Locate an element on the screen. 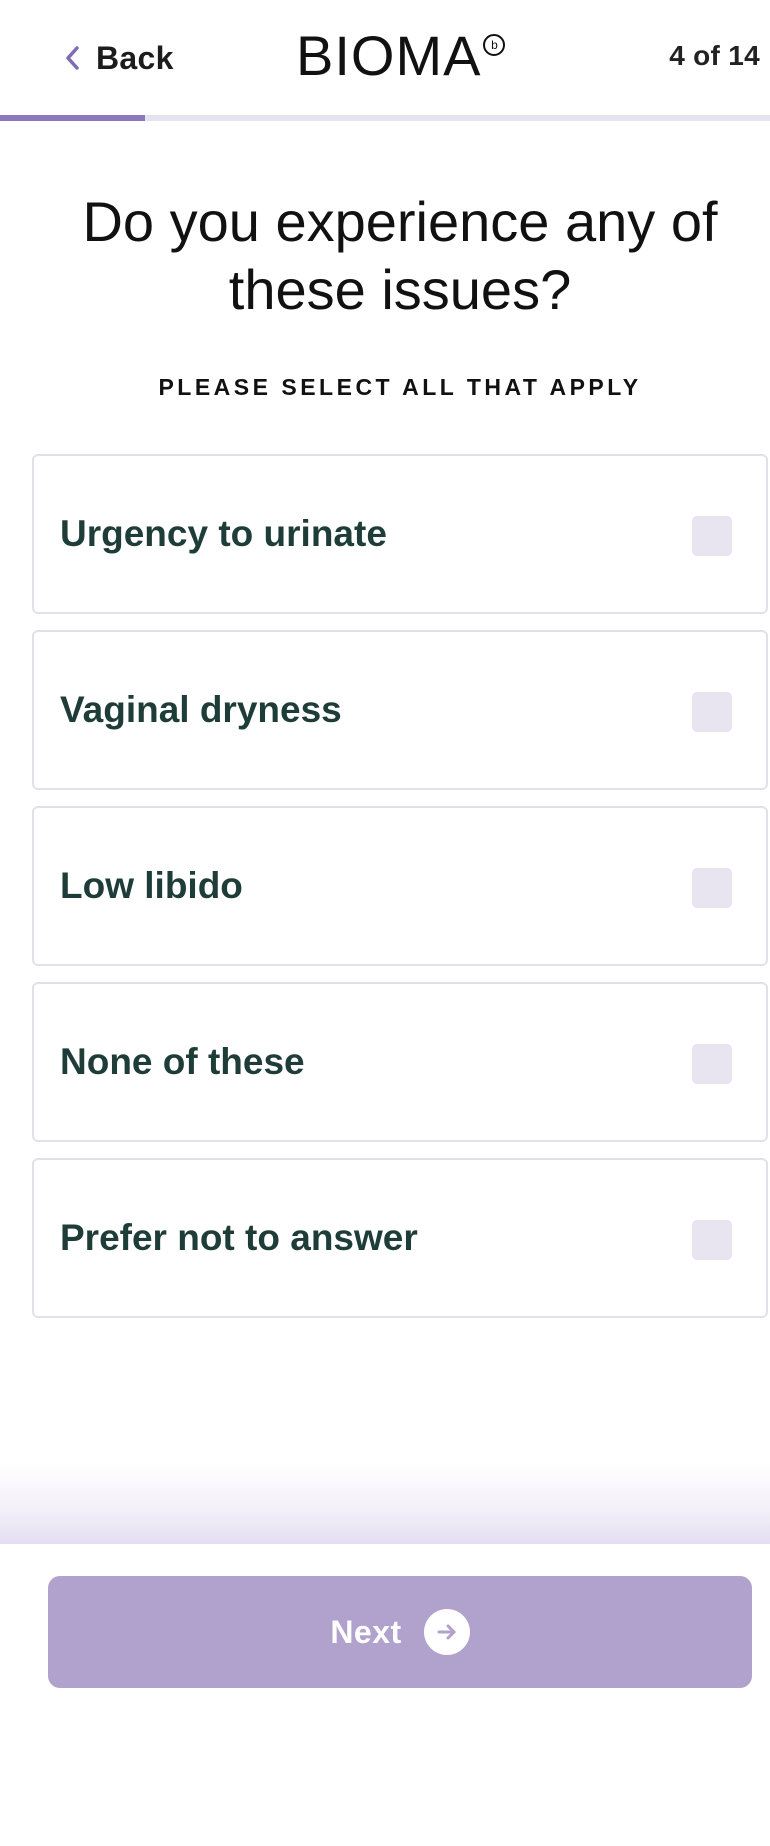  logo: BIOMA b is located at coordinates (401, 55).